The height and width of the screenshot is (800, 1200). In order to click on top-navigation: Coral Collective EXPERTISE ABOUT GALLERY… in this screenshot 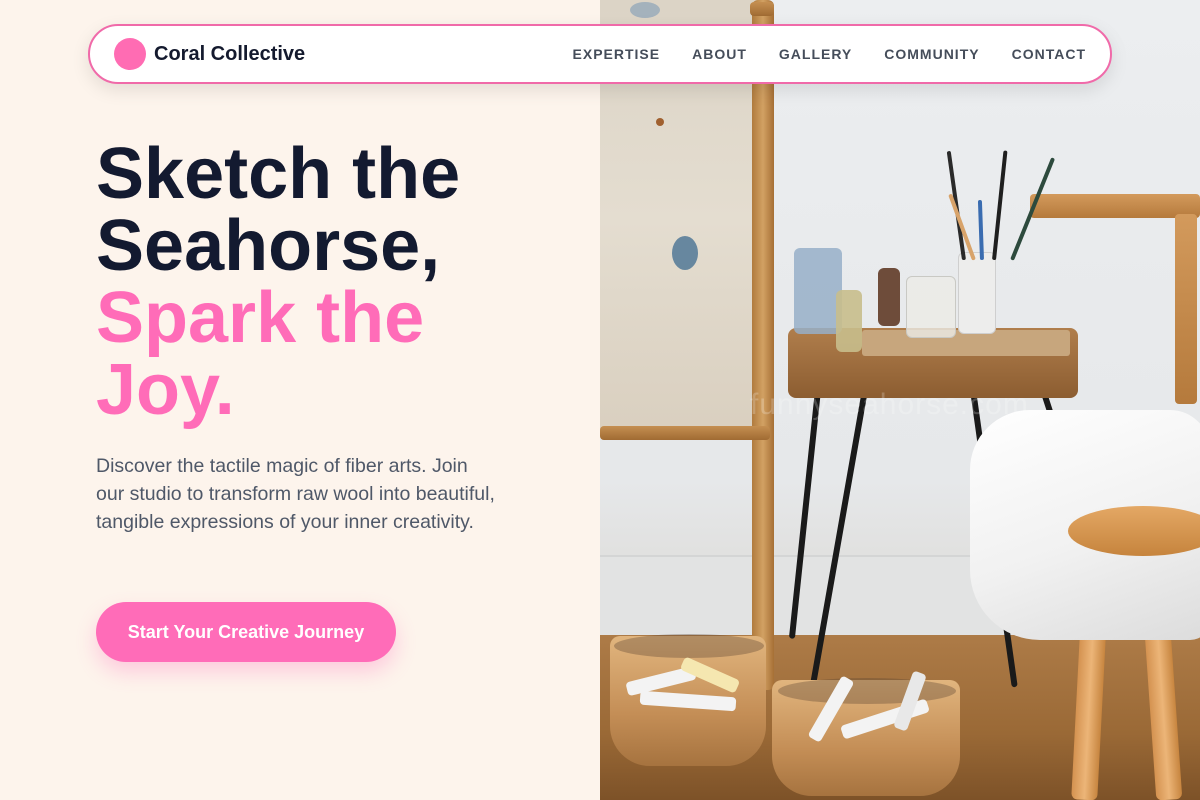, I will do `click(600, 54)`.